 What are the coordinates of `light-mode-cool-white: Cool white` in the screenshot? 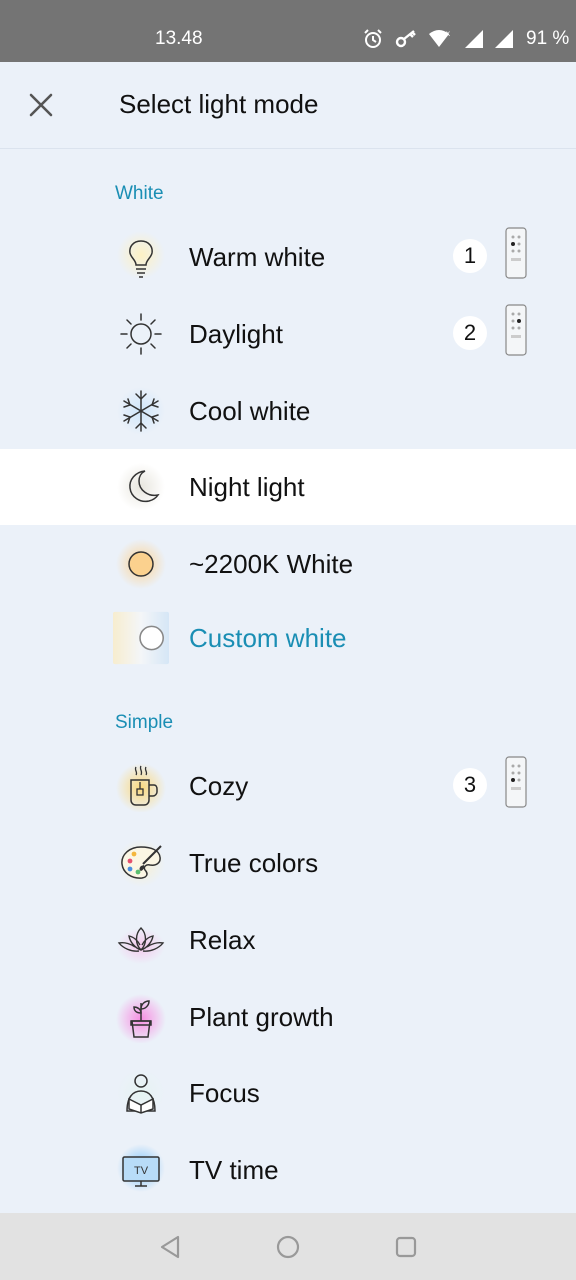 It's located at (288, 411).